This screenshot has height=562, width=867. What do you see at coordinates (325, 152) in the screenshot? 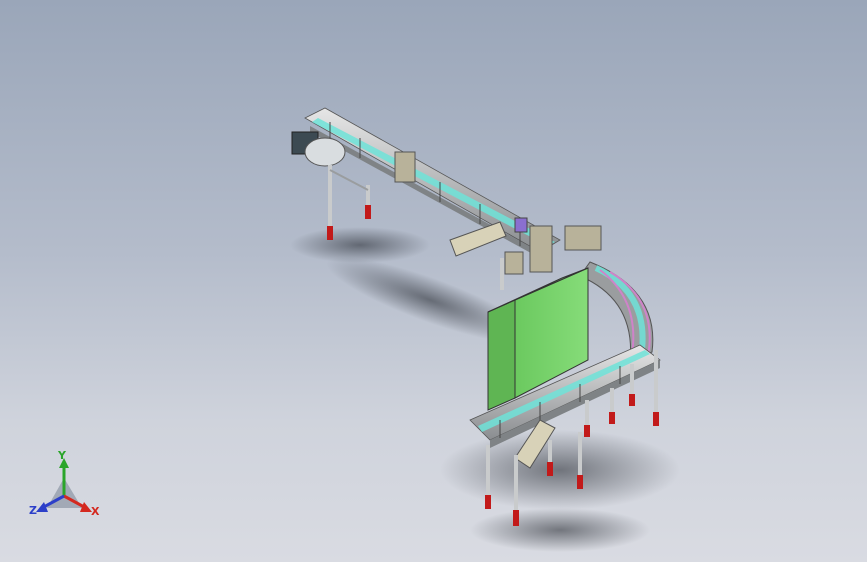
I see `motor-cylinder` at bounding box center [325, 152].